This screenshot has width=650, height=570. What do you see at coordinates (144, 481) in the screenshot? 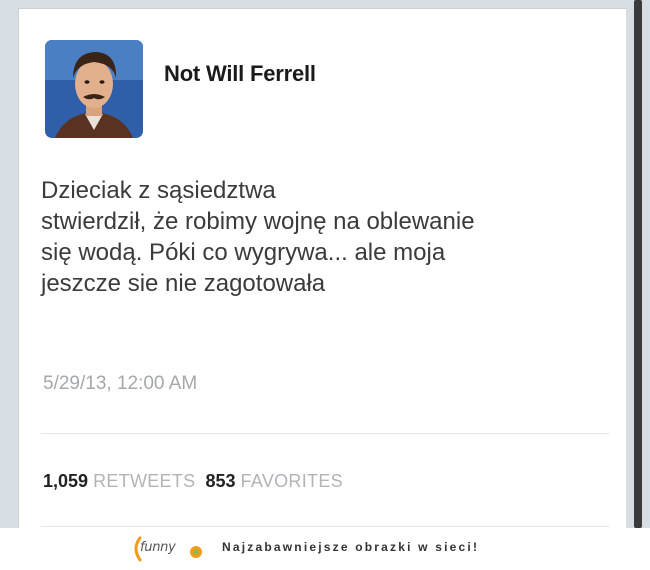
I see `retweets-label: RETWEETS` at bounding box center [144, 481].